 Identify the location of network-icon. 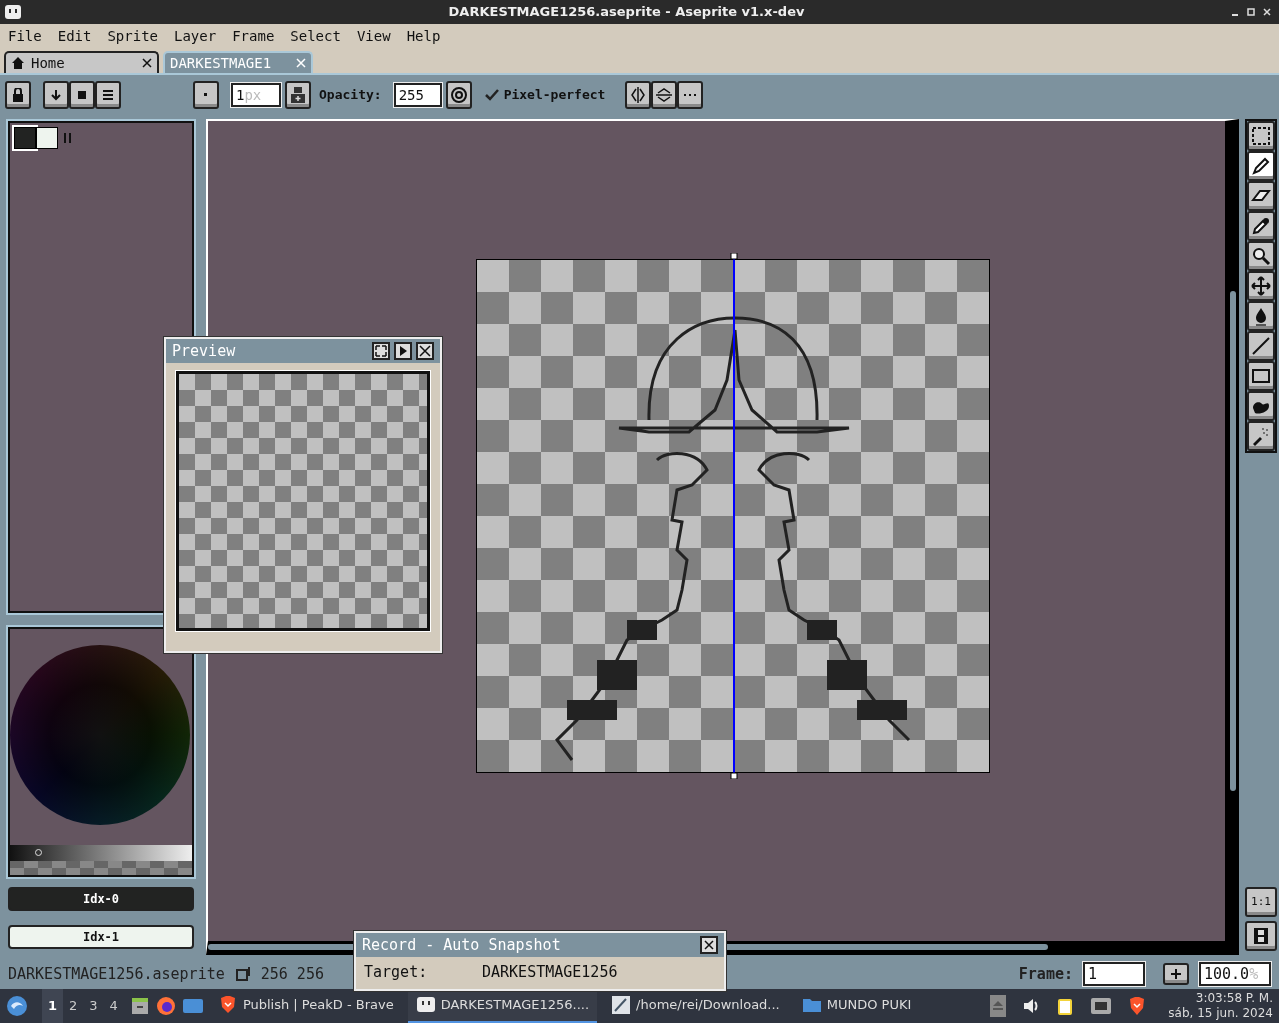
(1101, 1006).